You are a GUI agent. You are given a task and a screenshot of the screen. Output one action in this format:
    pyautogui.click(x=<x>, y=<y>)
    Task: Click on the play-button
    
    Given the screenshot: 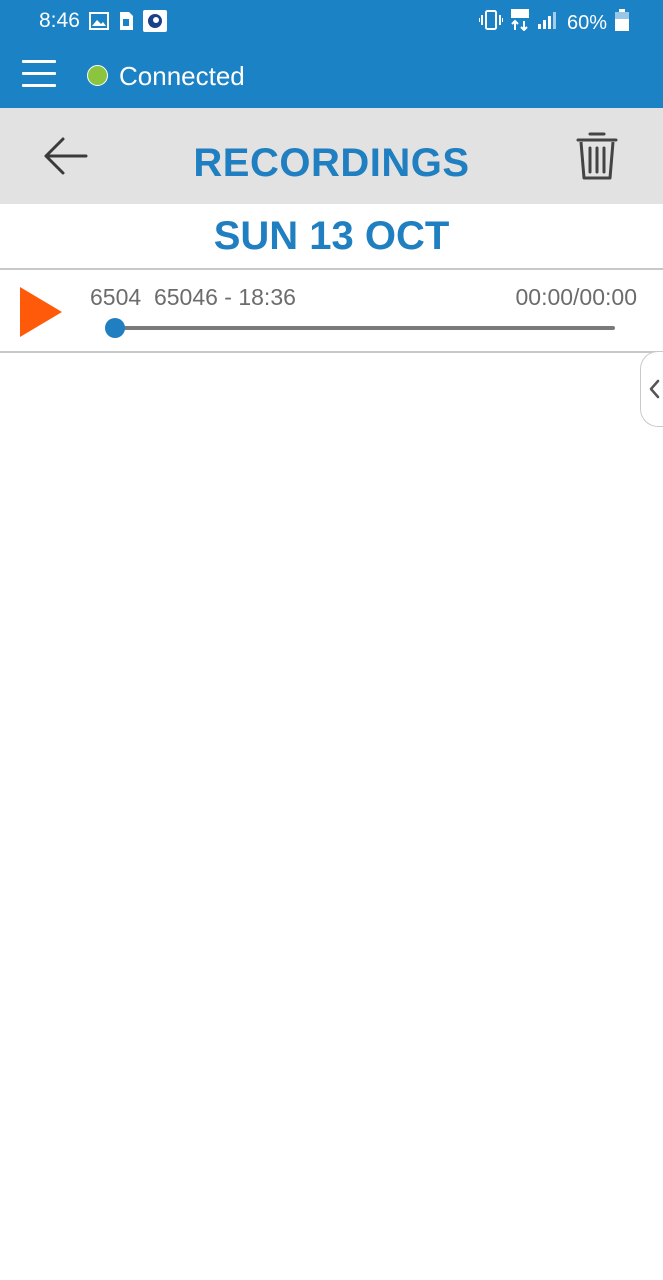 What is the action you would take?
    pyautogui.click(x=41, y=312)
    